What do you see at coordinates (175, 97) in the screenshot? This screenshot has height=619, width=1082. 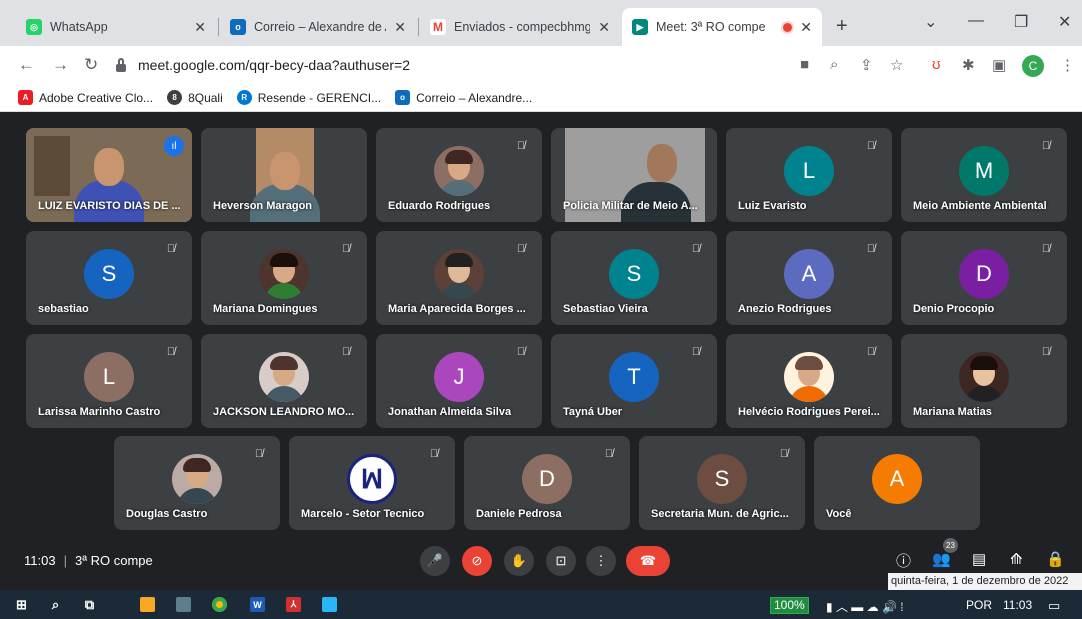 I see `8quali-icon: 8` at bounding box center [175, 97].